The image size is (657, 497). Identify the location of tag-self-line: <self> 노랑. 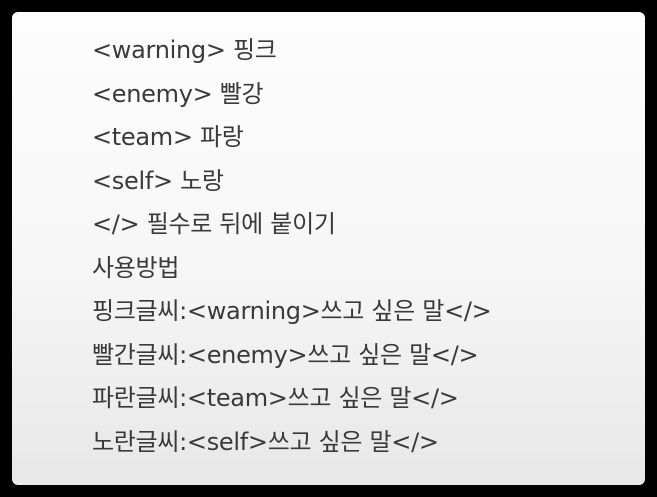
(158, 180).